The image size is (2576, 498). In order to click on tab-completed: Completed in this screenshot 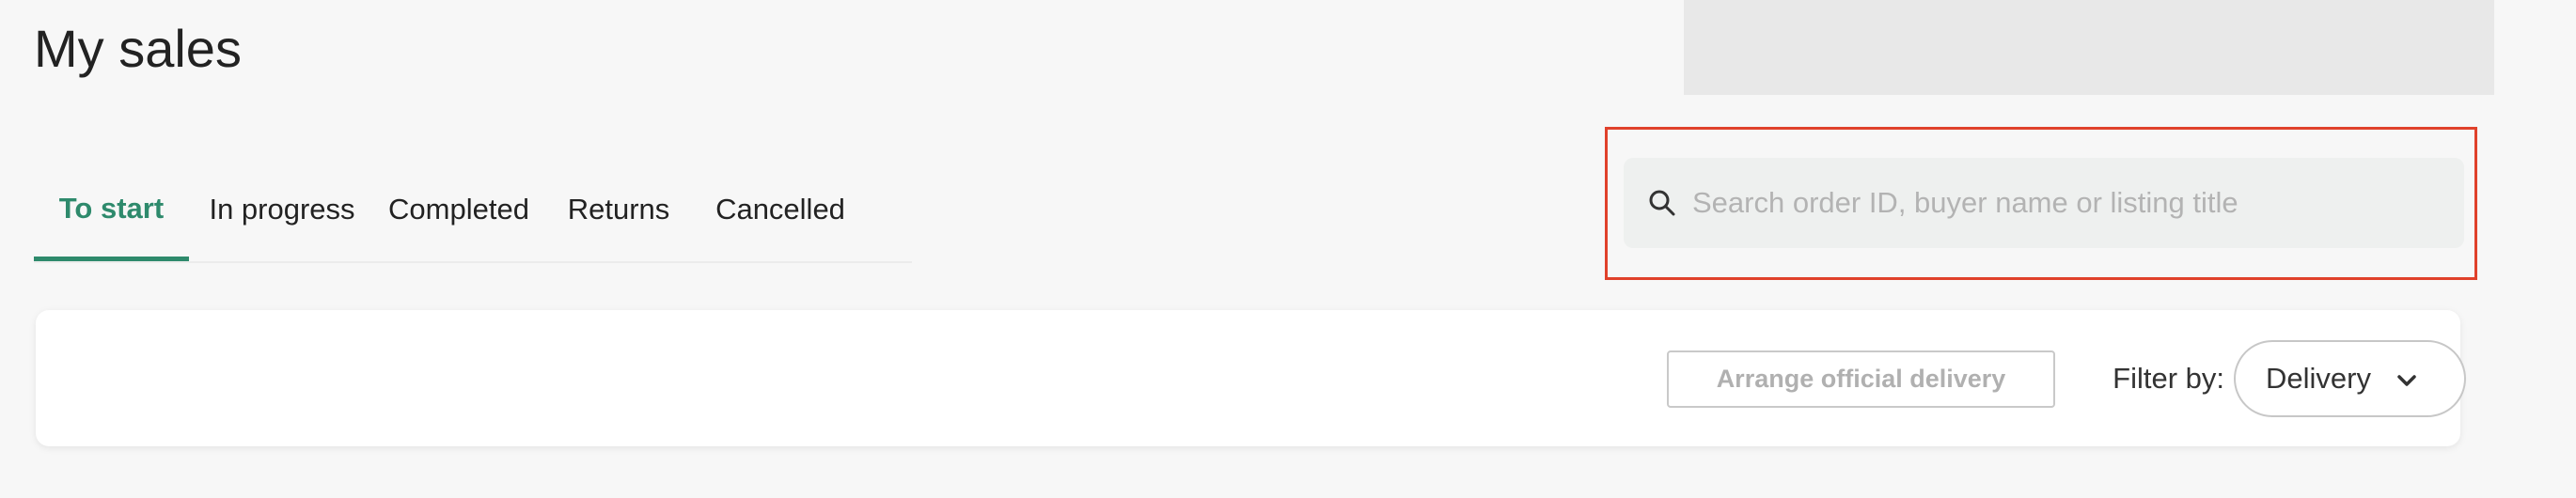, I will do `click(459, 209)`.